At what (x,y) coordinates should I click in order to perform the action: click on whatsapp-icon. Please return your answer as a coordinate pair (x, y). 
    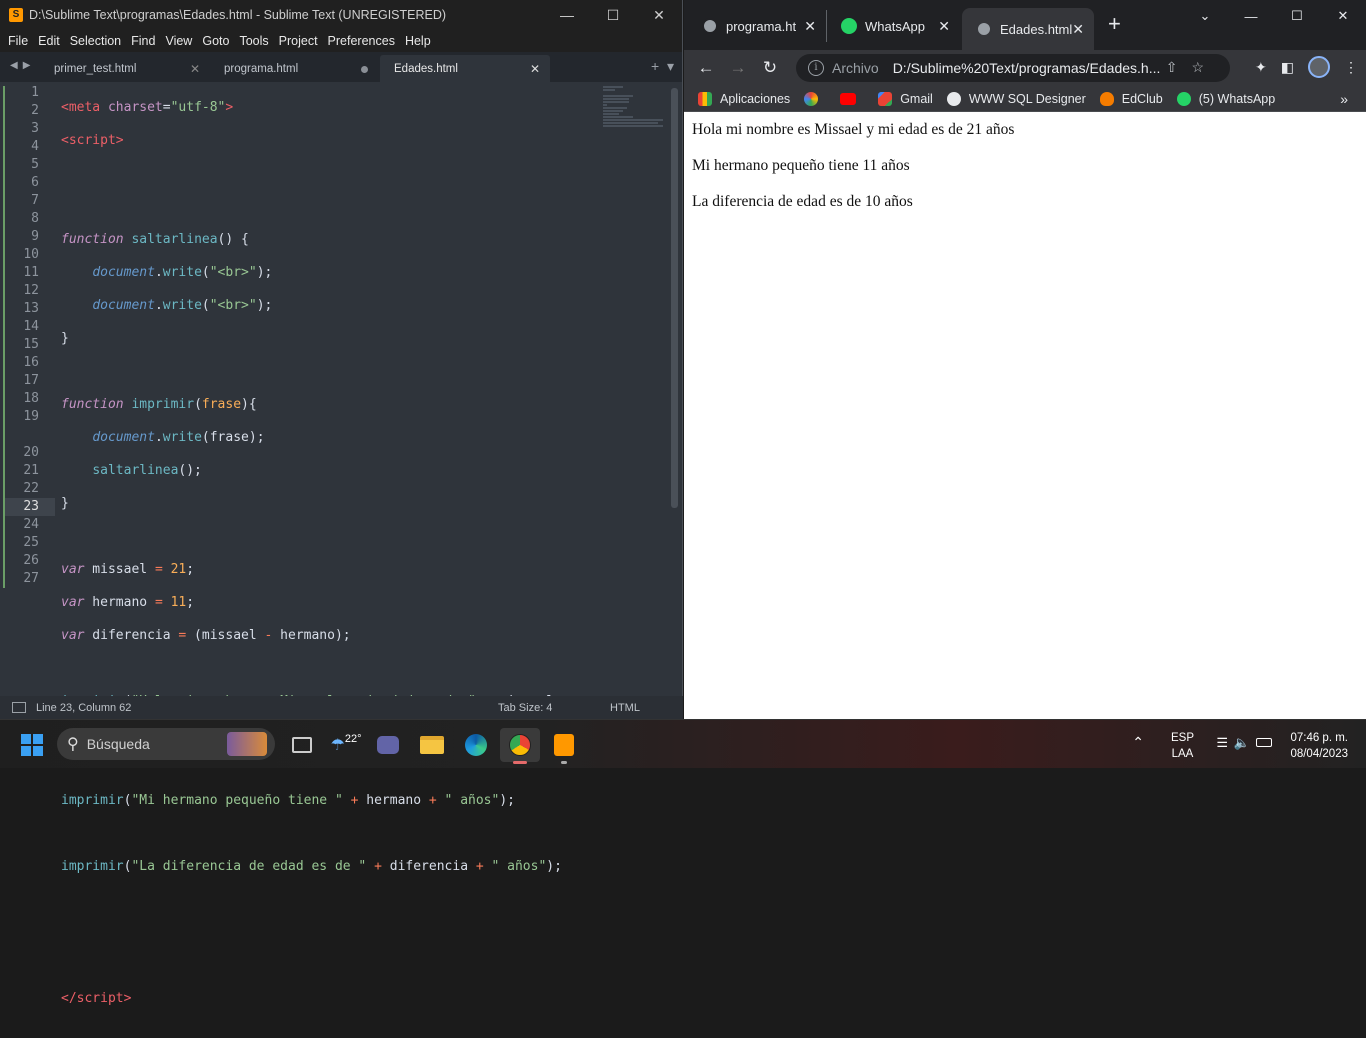
    Looking at the image, I should click on (1183, 98).